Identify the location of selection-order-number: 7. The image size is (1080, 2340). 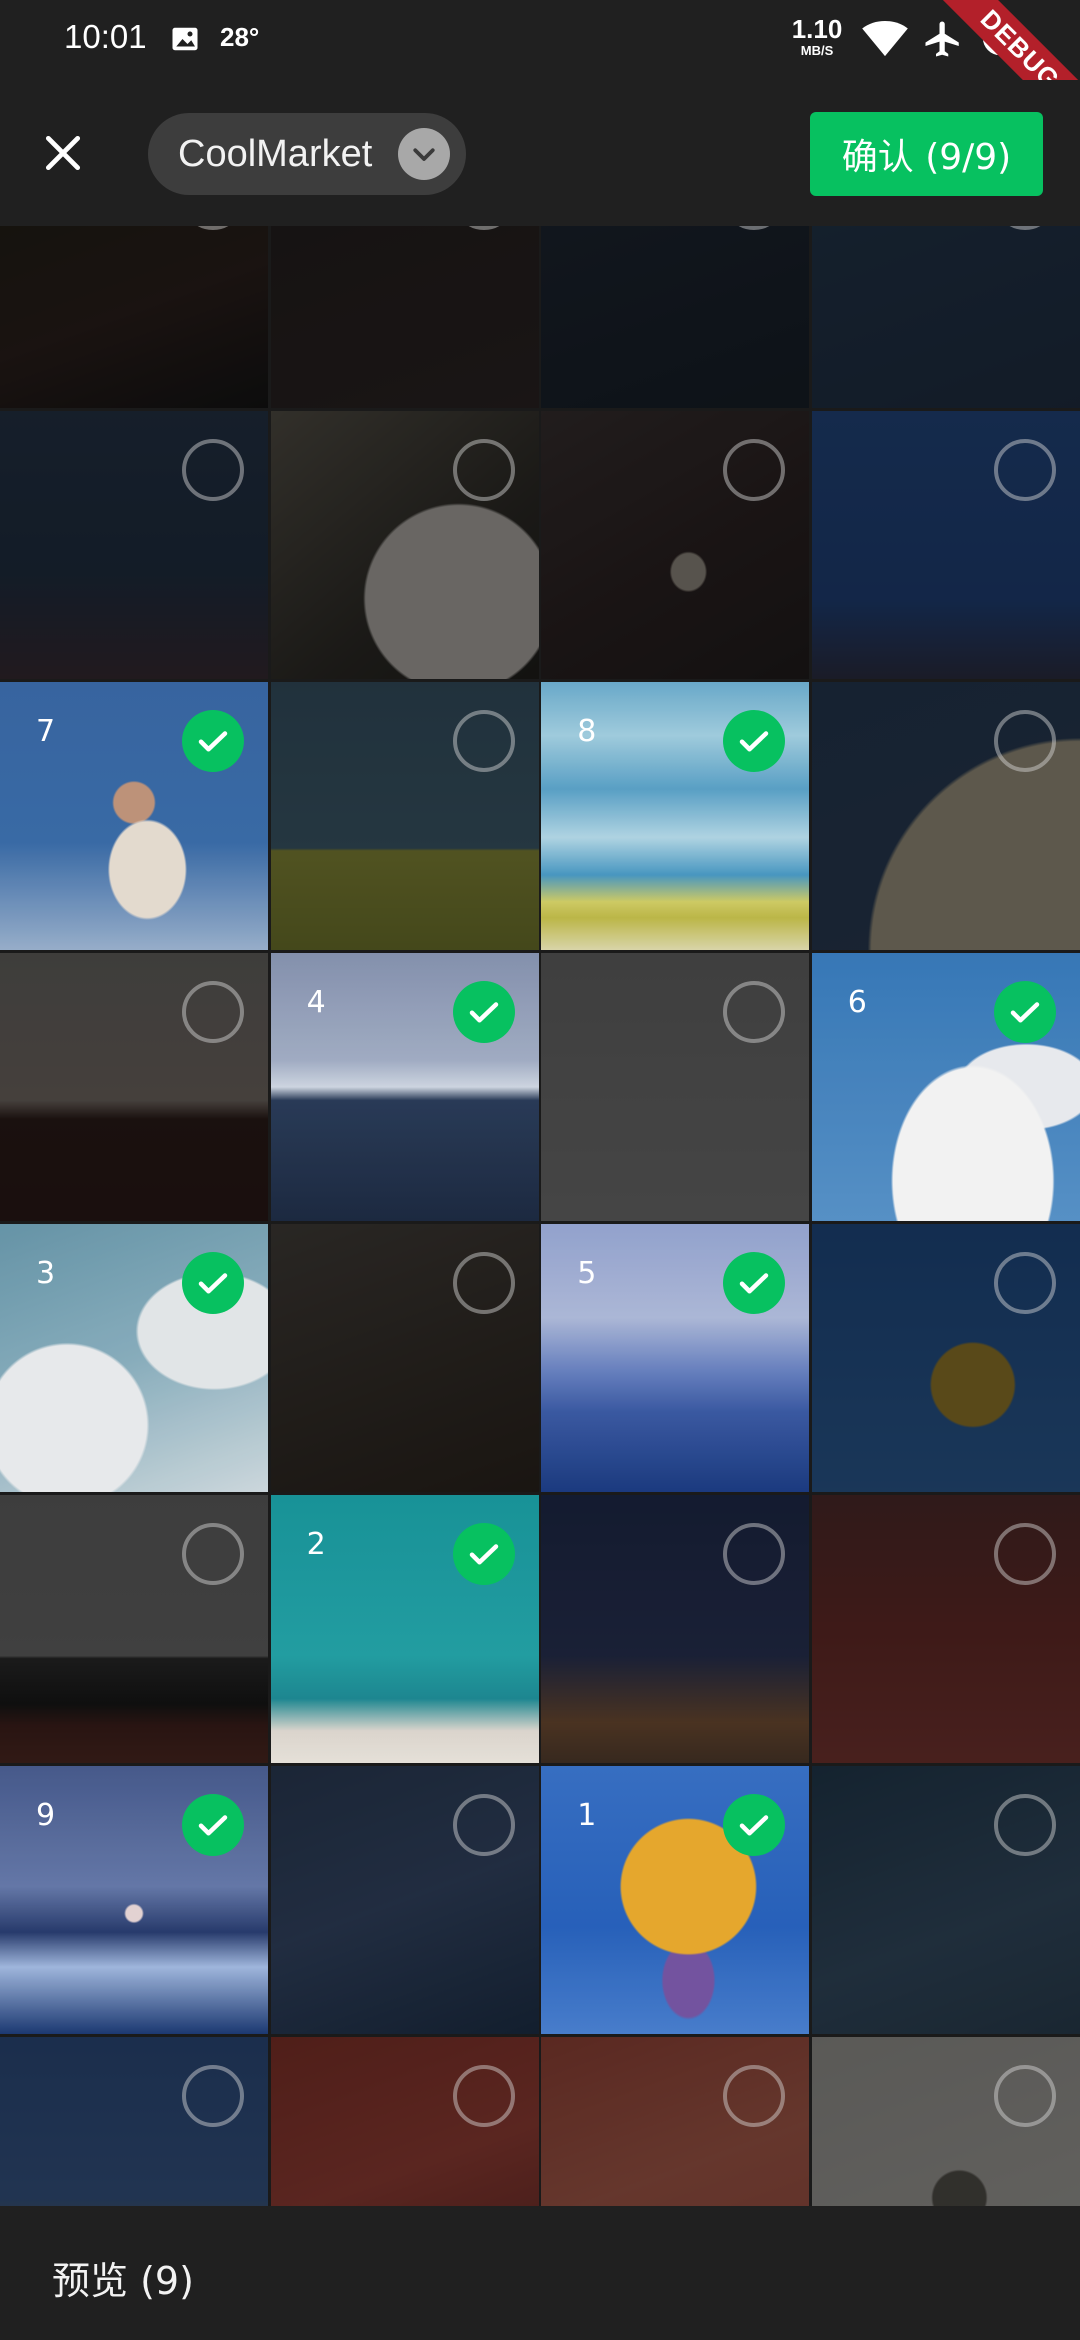
(46, 731).